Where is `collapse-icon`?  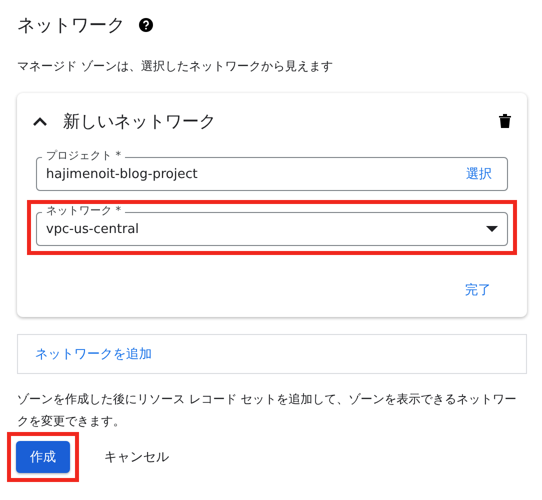
collapse-icon is located at coordinates (40, 121).